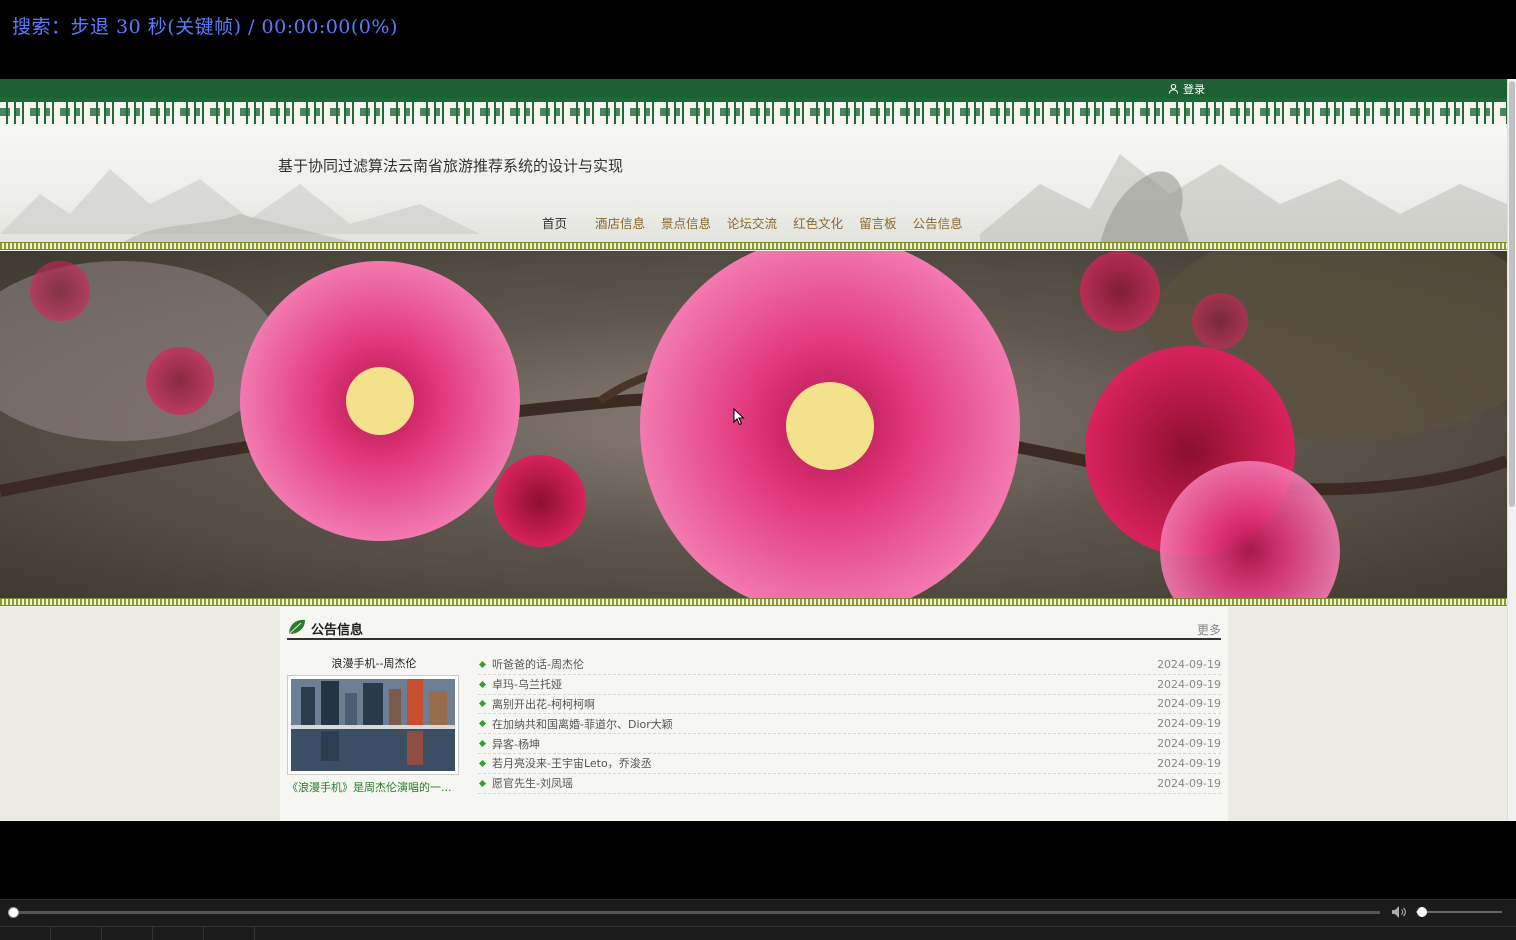  What do you see at coordinates (337, 630) in the screenshot?
I see `notices-section-title: 公告信息` at bounding box center [337, 630].